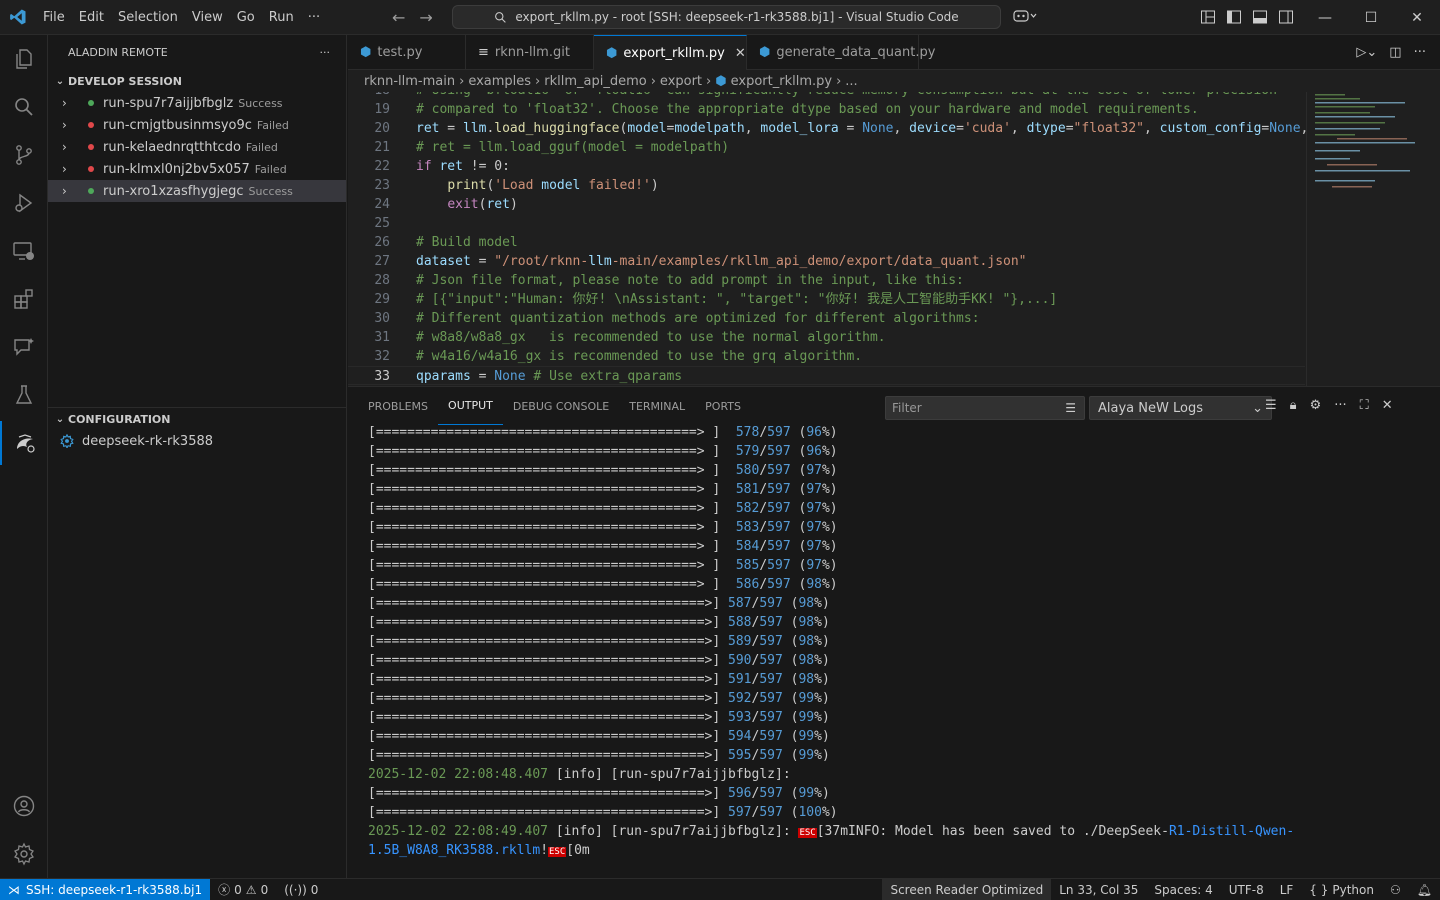 The width and height of the screenshot is (1440, 900). What do you see at coordinates (985, 408) in the screenshot?
I see `output-filter-input: Filter ☰` at bounding box center [985, 408].